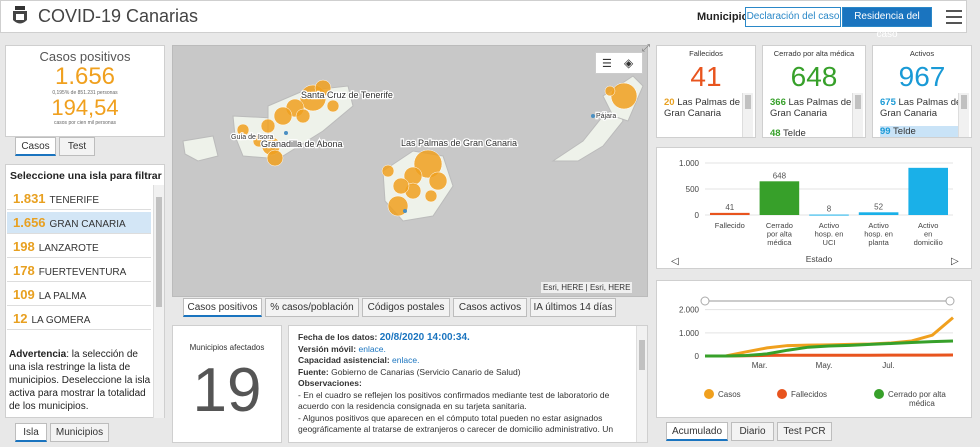 This screenshot has width=980, height=447. What do you see at coordinates (424, 337) in the screenshot?
I see `data-date: 20/8/2020 14:00:34.` at bounding box center [424, 337].